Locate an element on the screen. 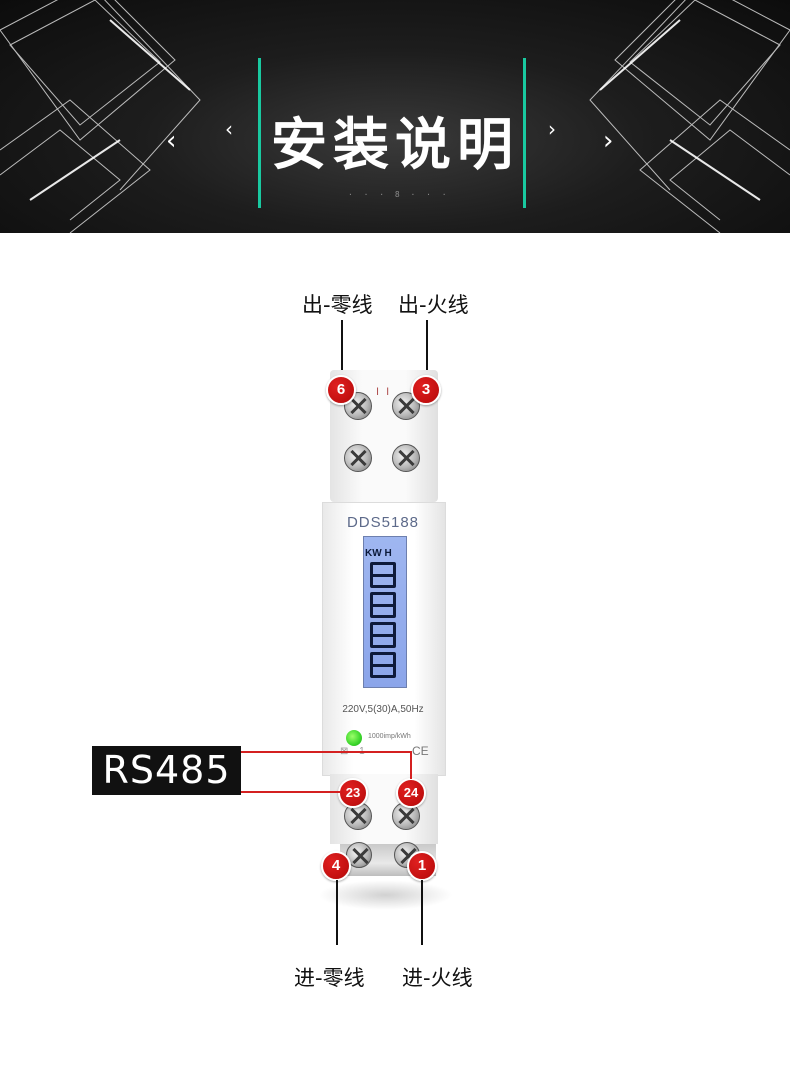 This screenshot has height=1072, width=790. pointer-out-neutral is located at coordinates (342, 348).